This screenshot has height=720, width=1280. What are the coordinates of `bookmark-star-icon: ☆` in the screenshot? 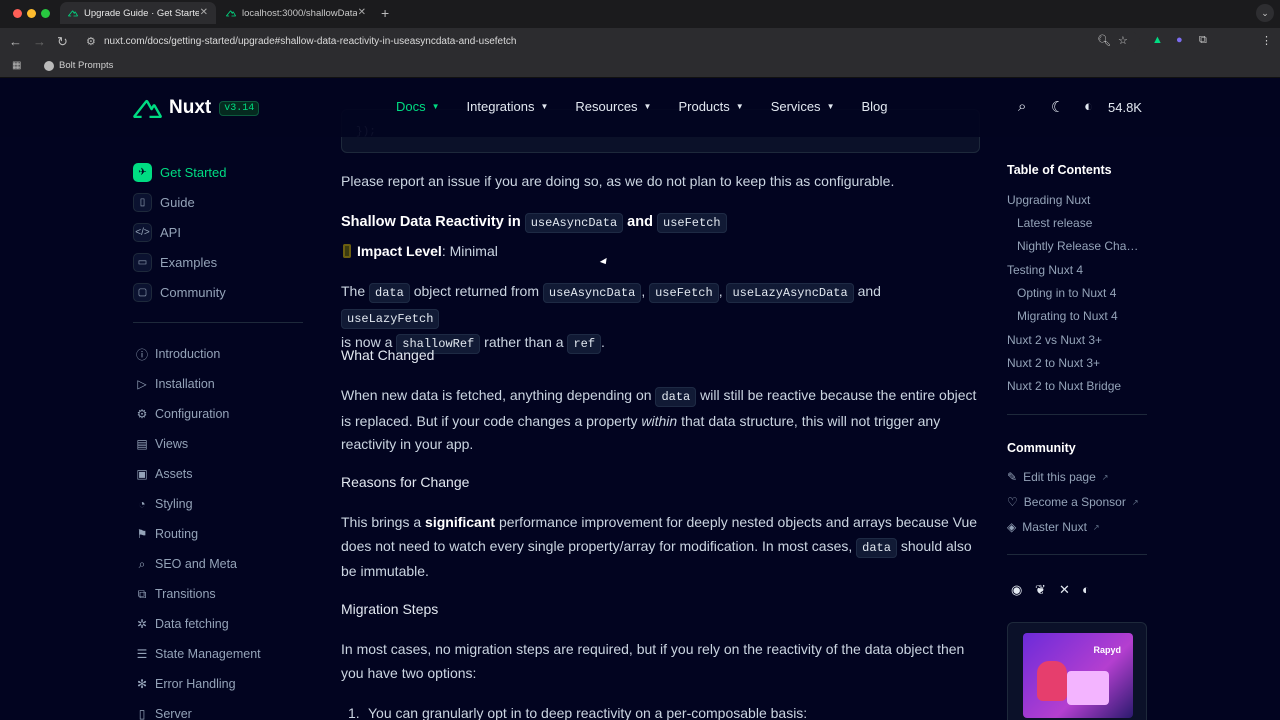 It's located at (1123, 40).